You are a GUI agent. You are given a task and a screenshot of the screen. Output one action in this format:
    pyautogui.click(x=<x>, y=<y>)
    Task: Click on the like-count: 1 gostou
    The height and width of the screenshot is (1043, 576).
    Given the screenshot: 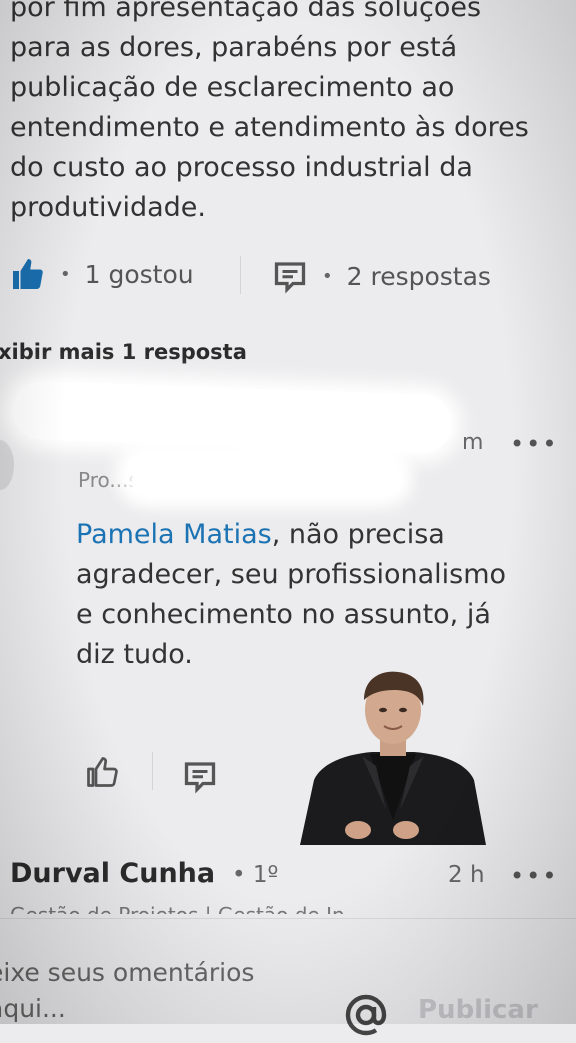 What is the action you would take?
    pyautogui.click(x=139, y=274)
    